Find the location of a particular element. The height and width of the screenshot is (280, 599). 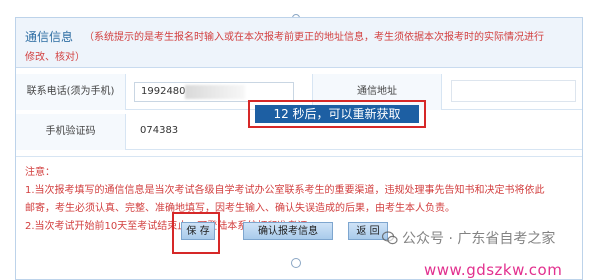

wechat-icon is located at coordinates (390, 238).